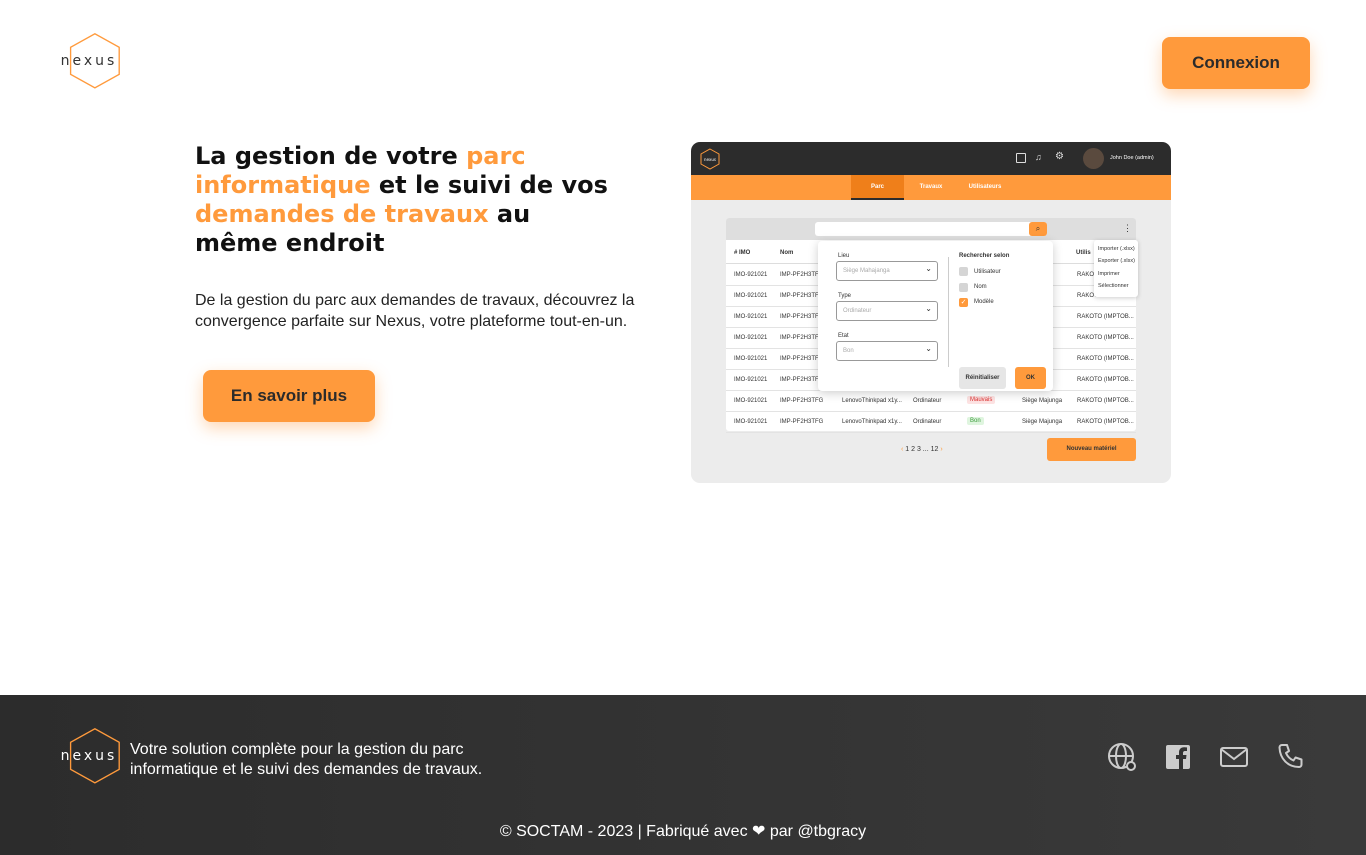 The image size is (1366, 855). Describe the element at coordinates (987, 272) in the screenshot. I see `option-utilisateur: Utilisateur` at that location.